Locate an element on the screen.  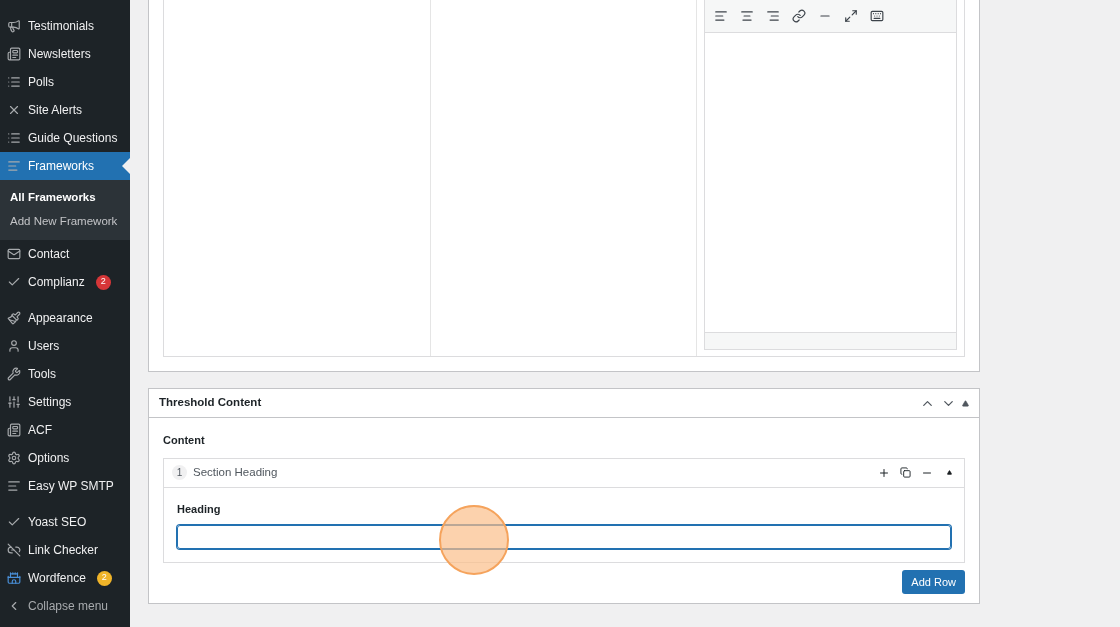
add-icon is located at coordinates (884, 472).